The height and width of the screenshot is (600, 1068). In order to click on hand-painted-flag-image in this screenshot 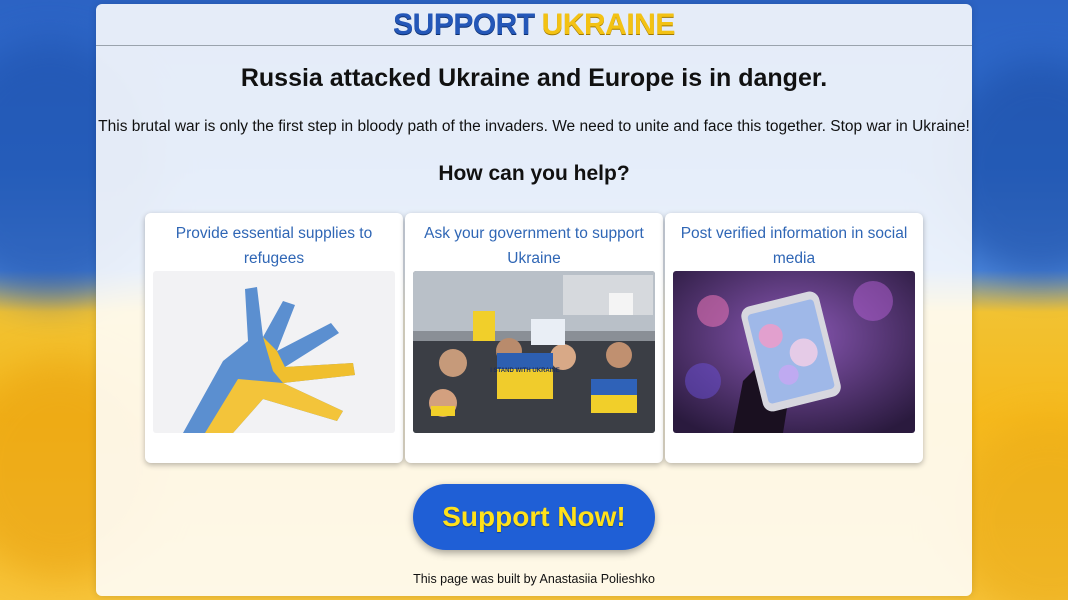, I will do `click(274, 352)`.